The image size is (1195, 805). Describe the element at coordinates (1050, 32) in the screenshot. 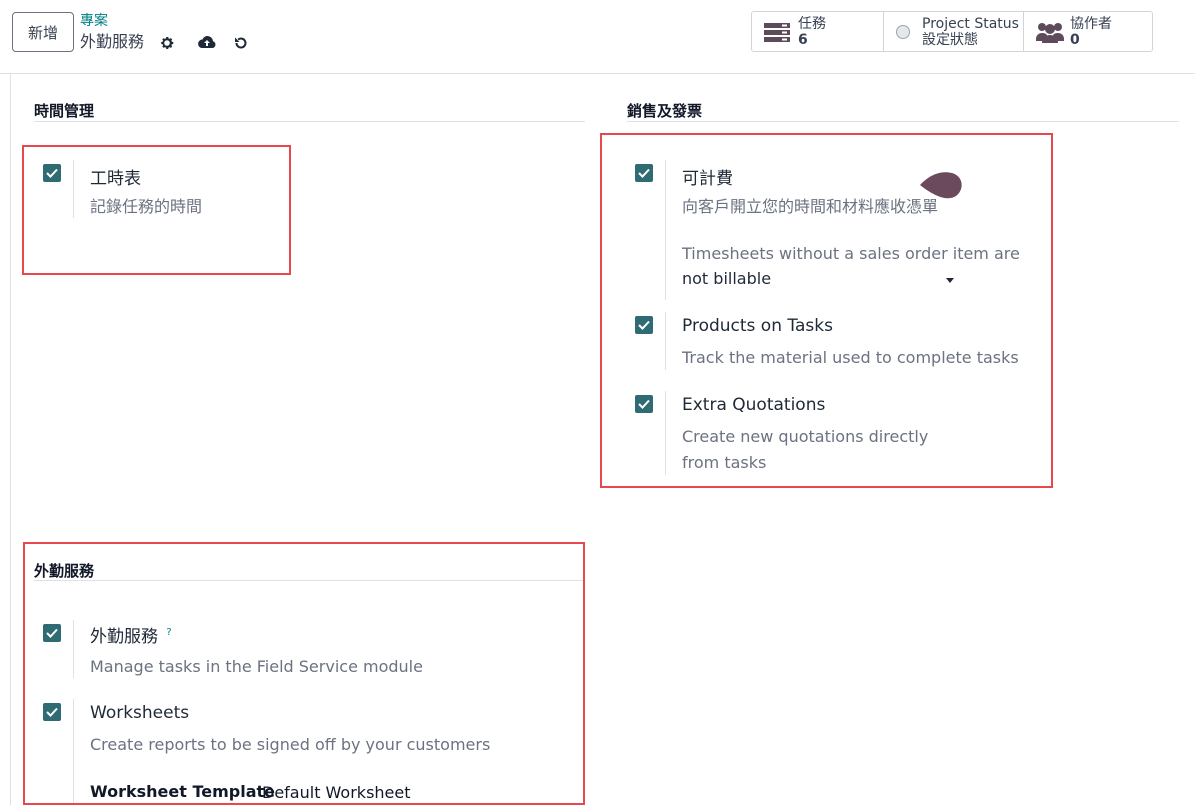

I see `users-icon` at that location.